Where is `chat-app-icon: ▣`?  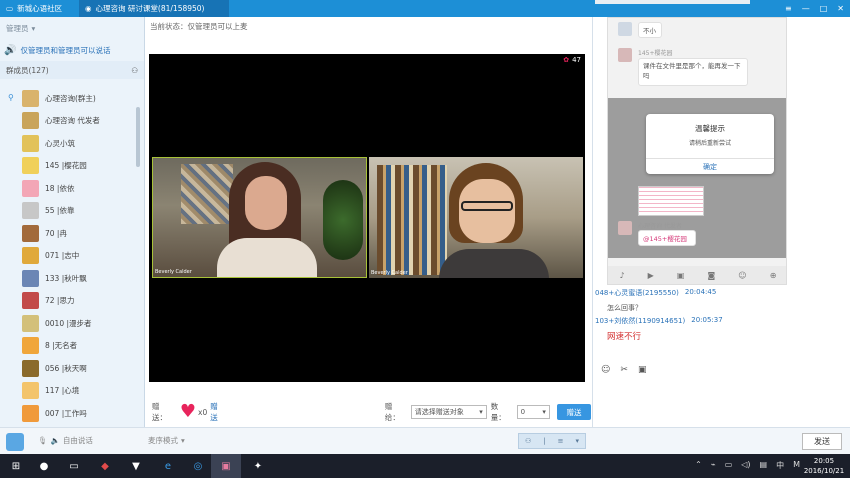
chat-app-icon: ▣ is located at coordinates (226, 466).